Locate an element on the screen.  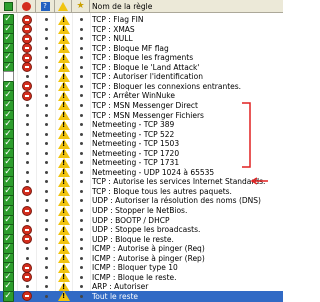
rule-enabled-cell: ✓ is located at coordinates (8, 296).